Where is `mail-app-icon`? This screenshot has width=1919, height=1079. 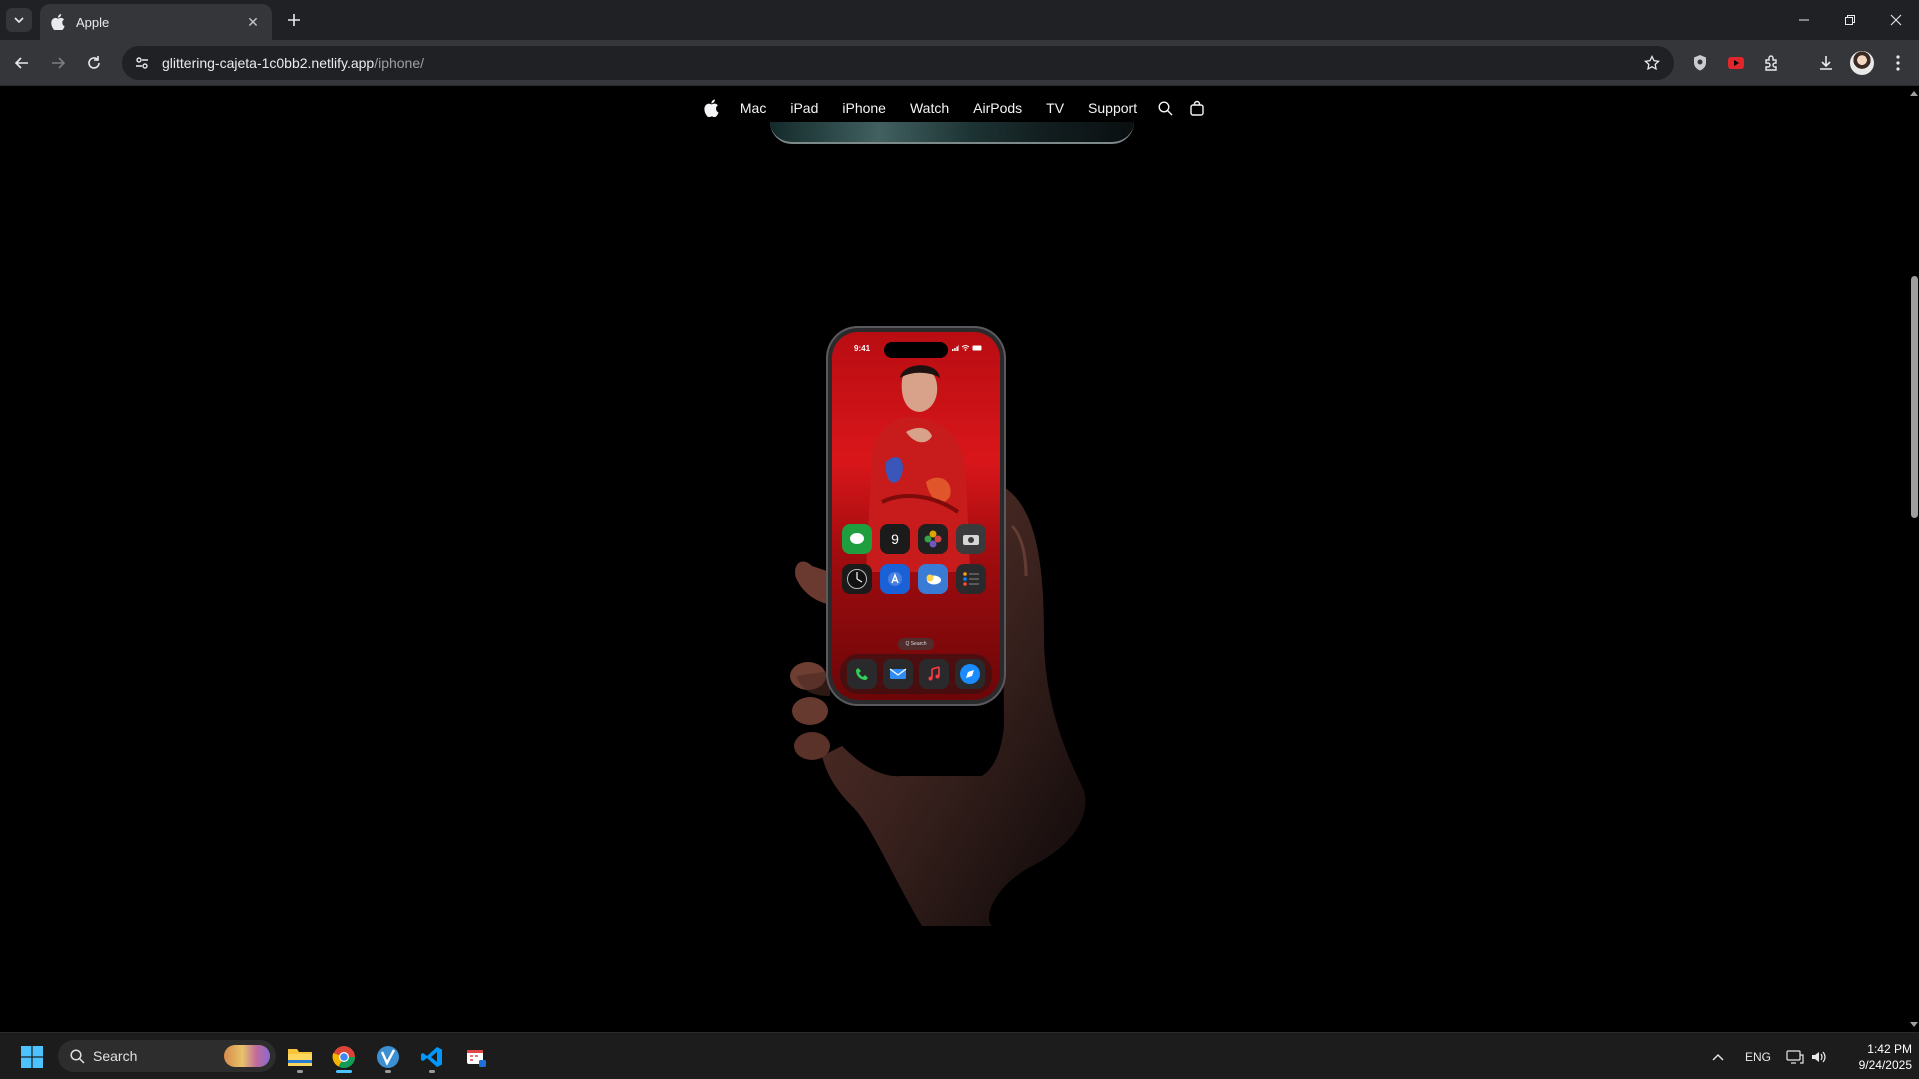
mail-app-icon is located at coordinates (898, 674).